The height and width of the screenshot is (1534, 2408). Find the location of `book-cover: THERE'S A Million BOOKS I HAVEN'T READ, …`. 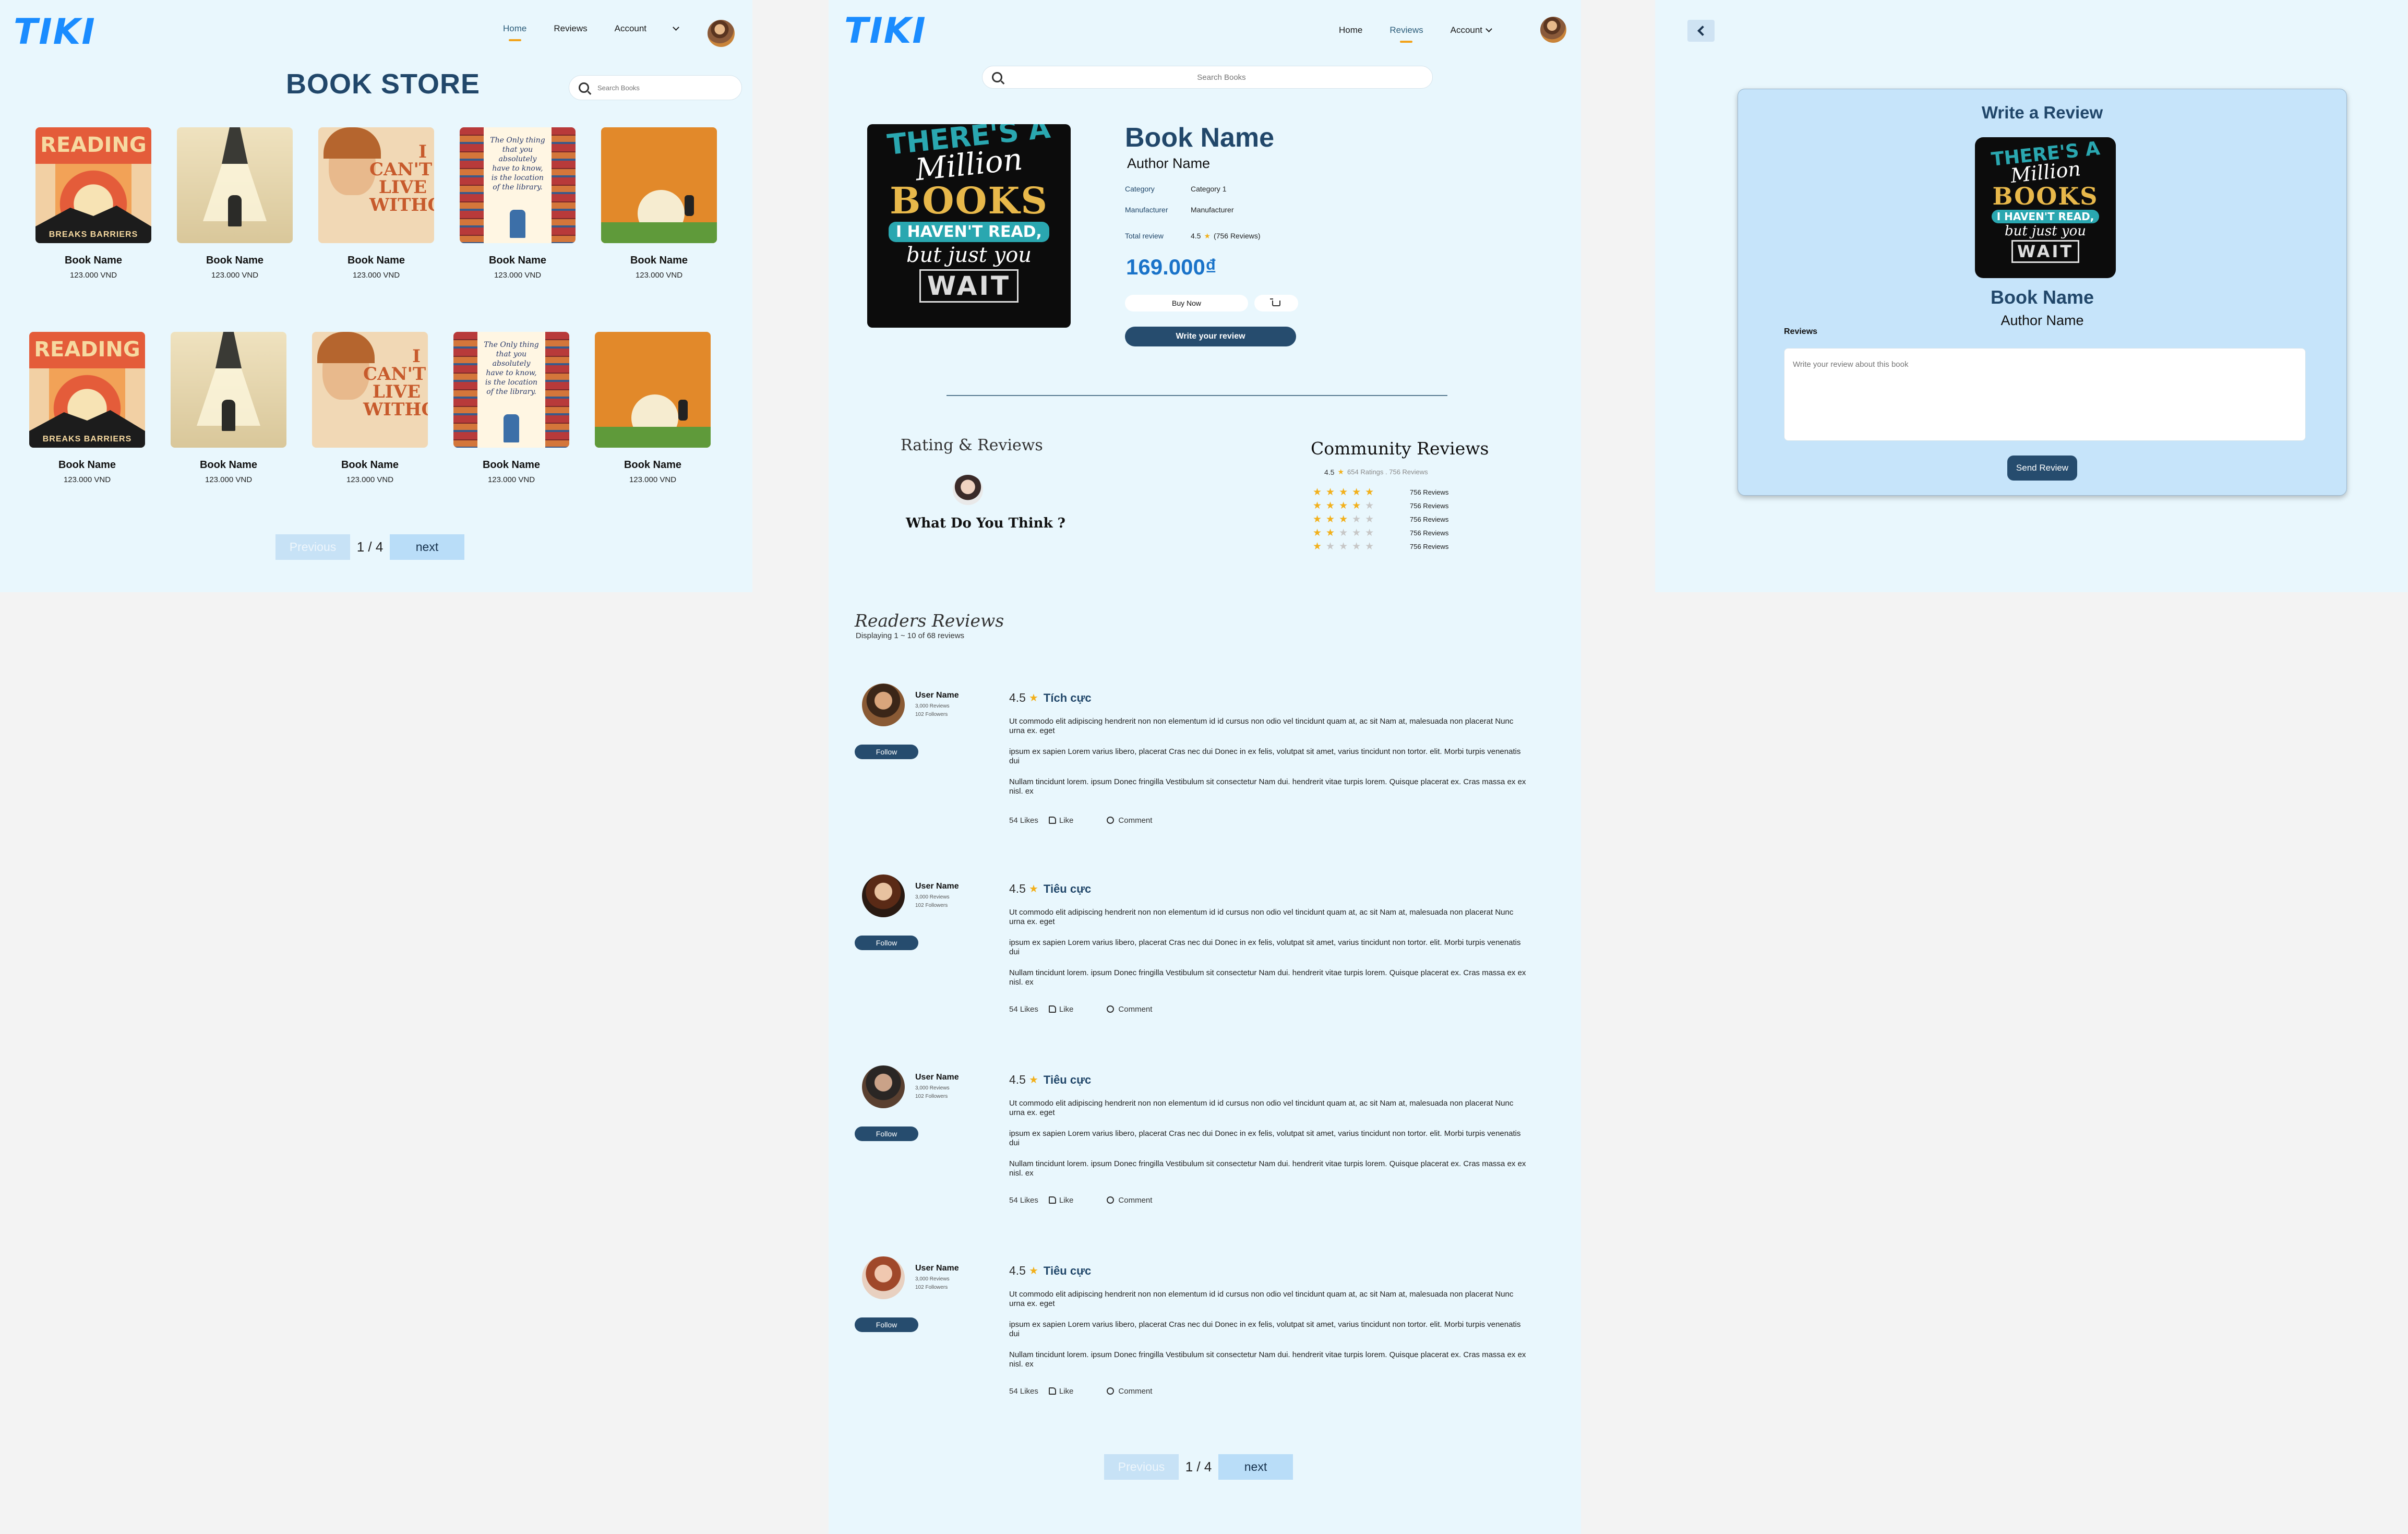

book-cover: THERE'S A Million BOOKS I HAVEN'T READ, … is located at coordinates (969, 226).